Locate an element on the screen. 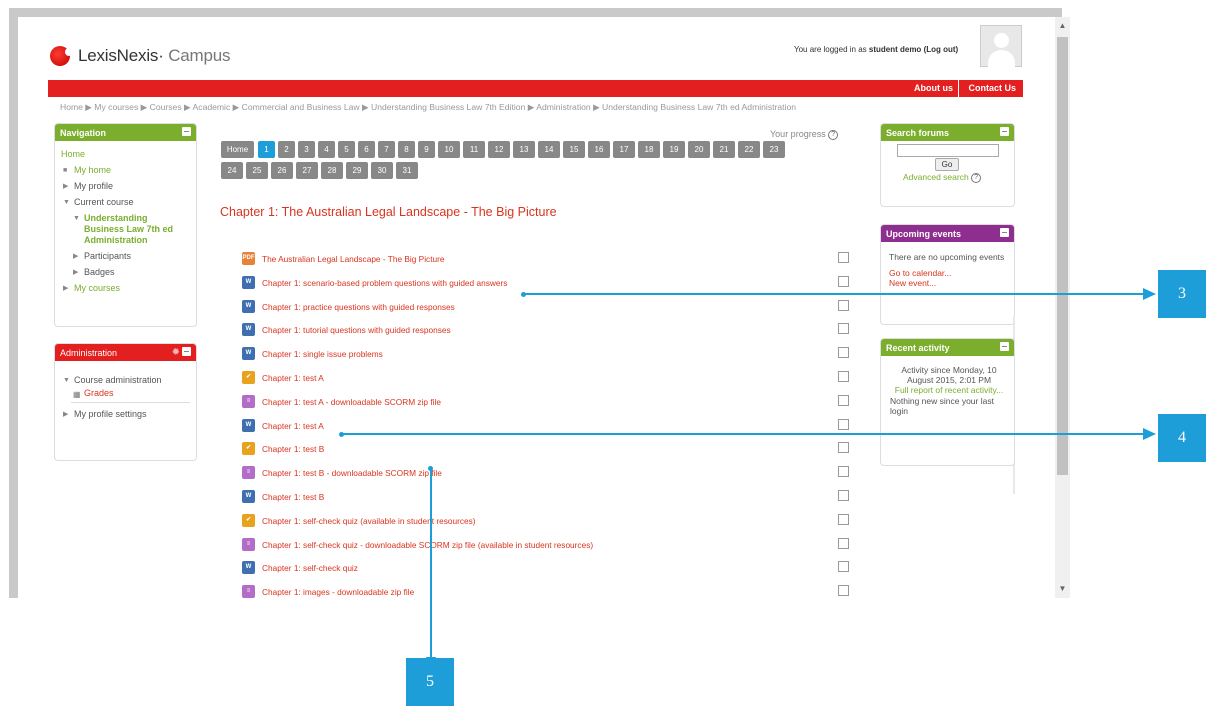  advanced-search: Advanced search ? is located at coordinates (942, 177).